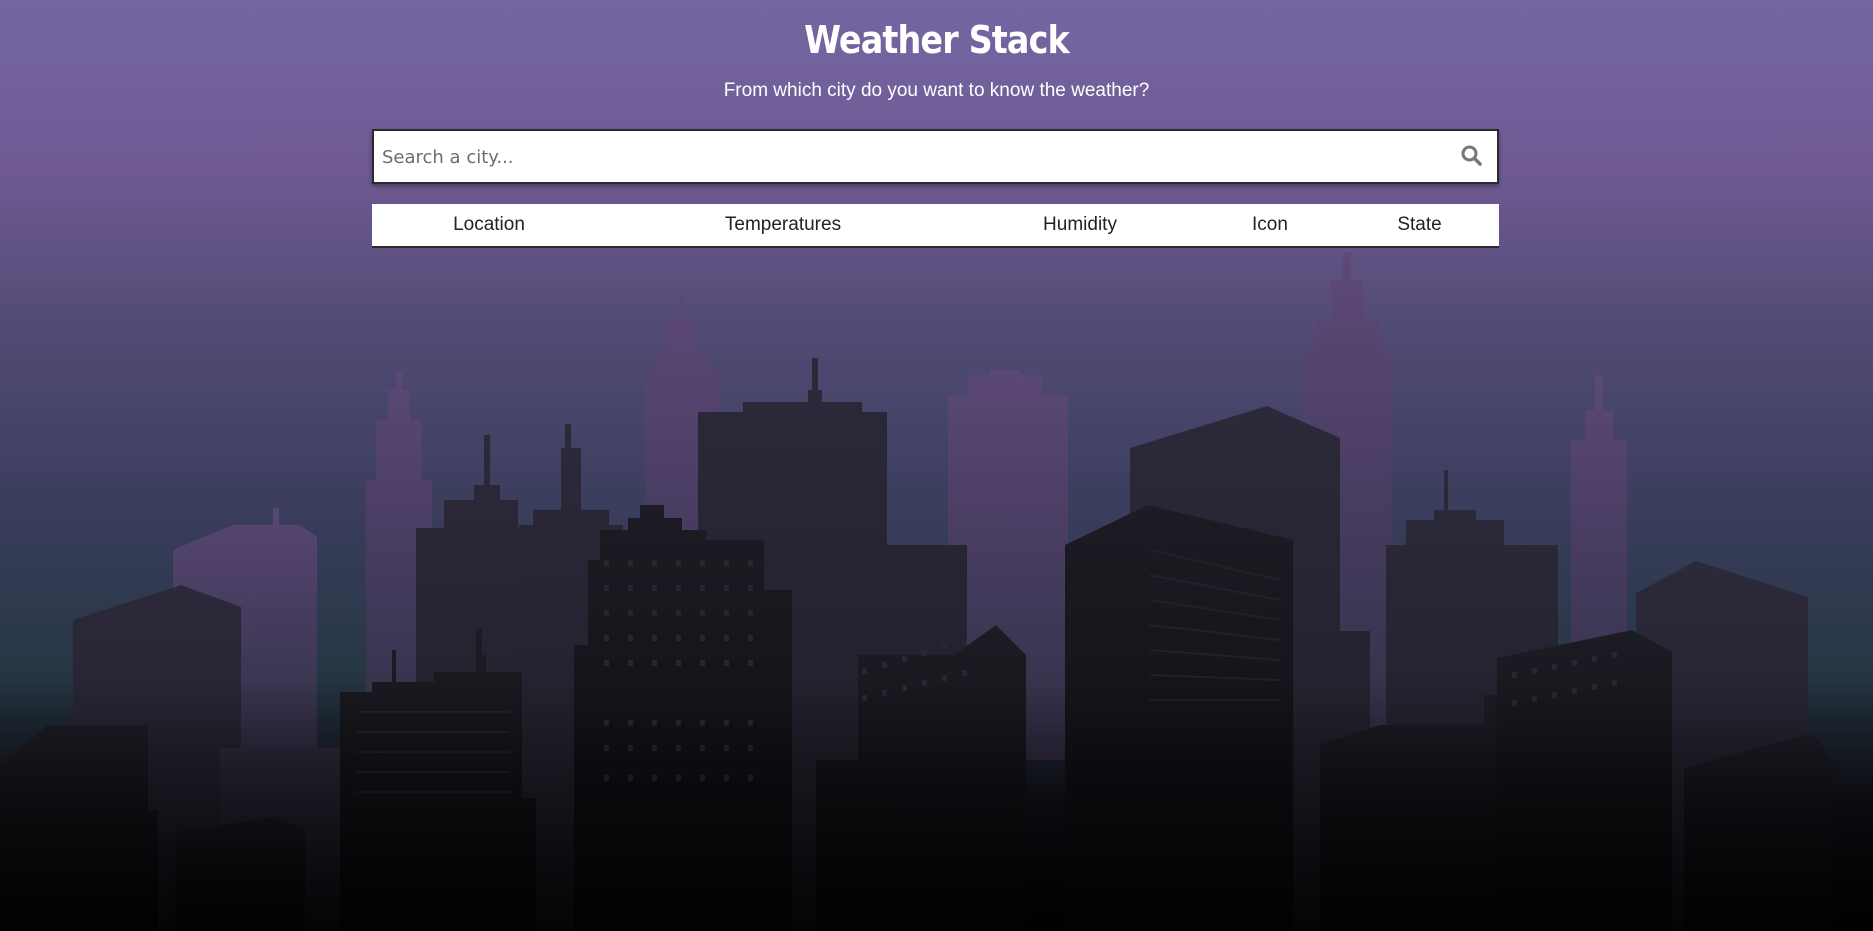  I want to click on column-header-humidity: Humidity, so click(1080, 224).